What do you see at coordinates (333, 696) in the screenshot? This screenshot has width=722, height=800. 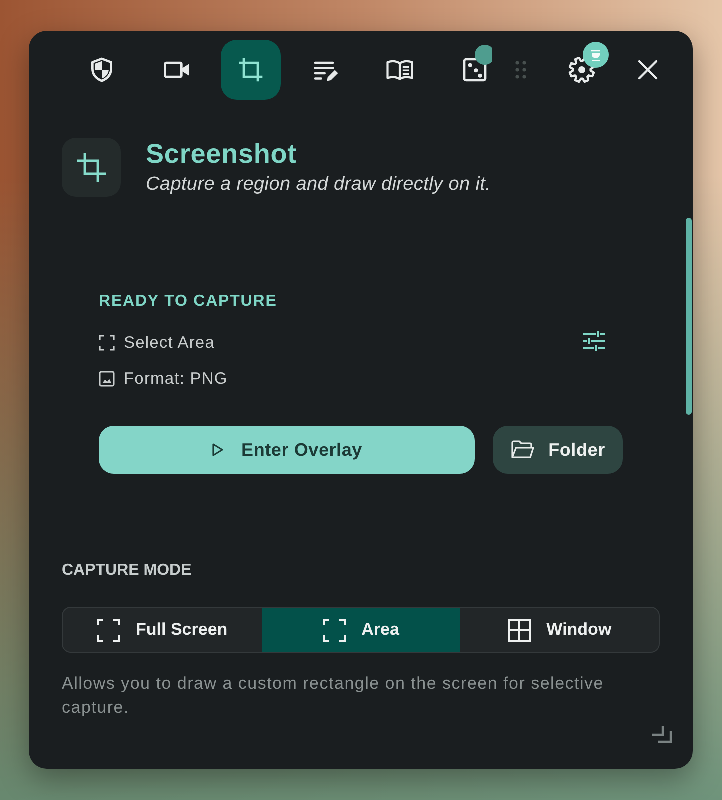 I see `mode-description: Allows you to draw a custom rectangle on the screen for selective capture.` at bounding box center [333, 696].